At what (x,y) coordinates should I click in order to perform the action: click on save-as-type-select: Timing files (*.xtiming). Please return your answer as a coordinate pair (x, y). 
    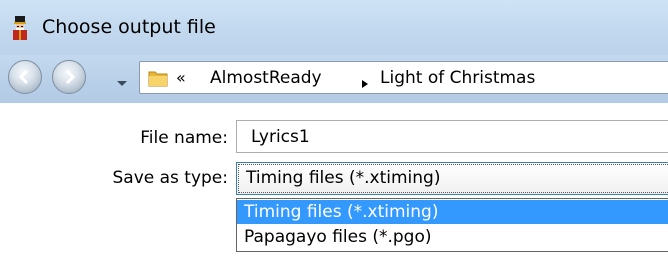
    Looking at the image, I should click on (452, 178).